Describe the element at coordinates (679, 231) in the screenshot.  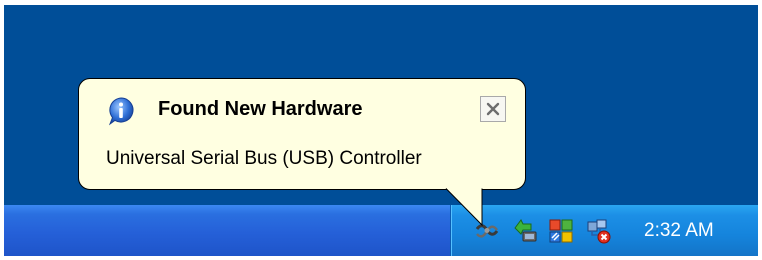
I see `clock: 2:32 AM` at that location.